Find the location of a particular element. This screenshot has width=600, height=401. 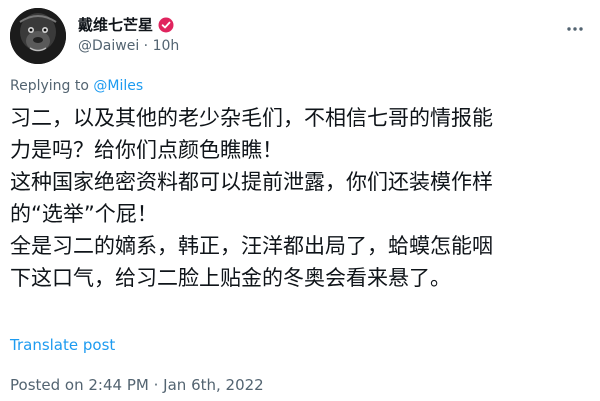

tweet-line: 下这口气，给习二脸上贴金的冬奥会看来悬了。 is located at coordinates (230, 278).